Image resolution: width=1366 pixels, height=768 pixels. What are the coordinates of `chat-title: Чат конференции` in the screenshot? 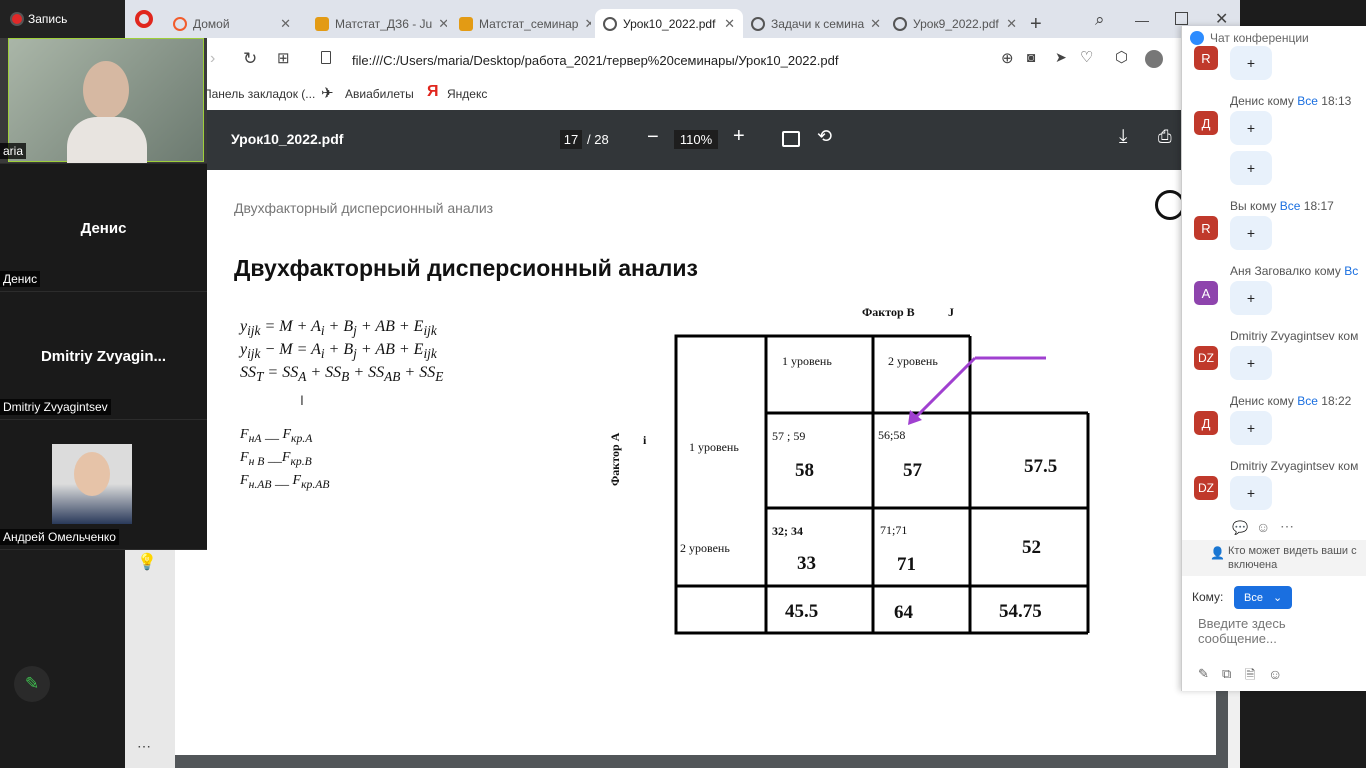 It's located at (1259, 38).